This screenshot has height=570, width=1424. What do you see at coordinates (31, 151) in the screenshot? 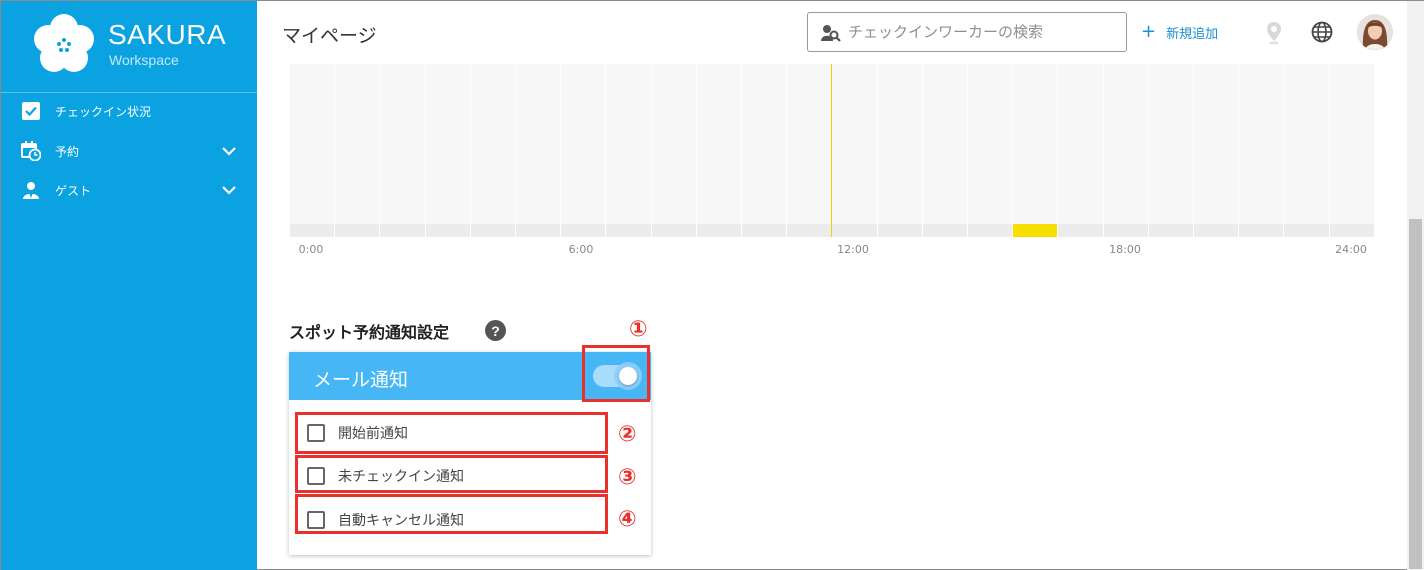
I see `calendar-clock-icon` at bounding box center [31, 151].